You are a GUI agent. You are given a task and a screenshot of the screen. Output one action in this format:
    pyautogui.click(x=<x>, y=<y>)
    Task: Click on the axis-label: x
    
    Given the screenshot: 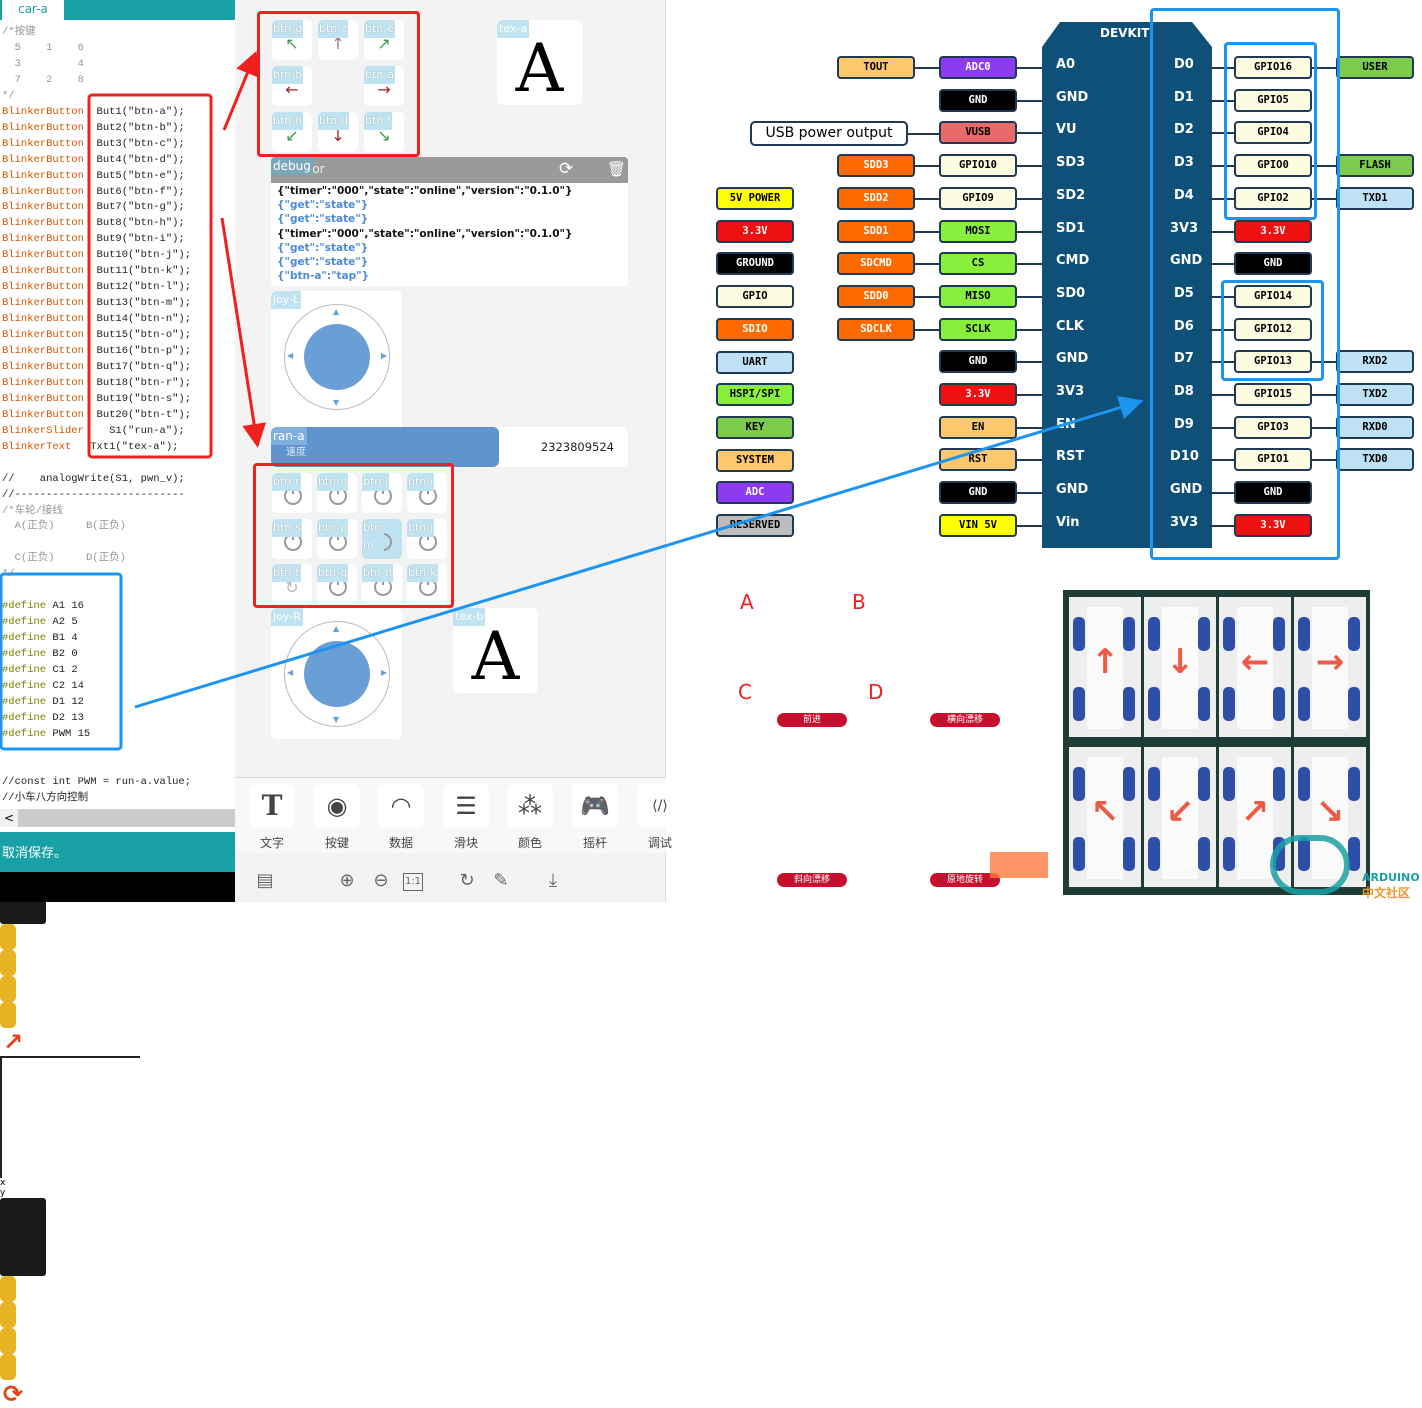 What is the action you would take?
    pyautogui.click(x=3, y=1183)
    